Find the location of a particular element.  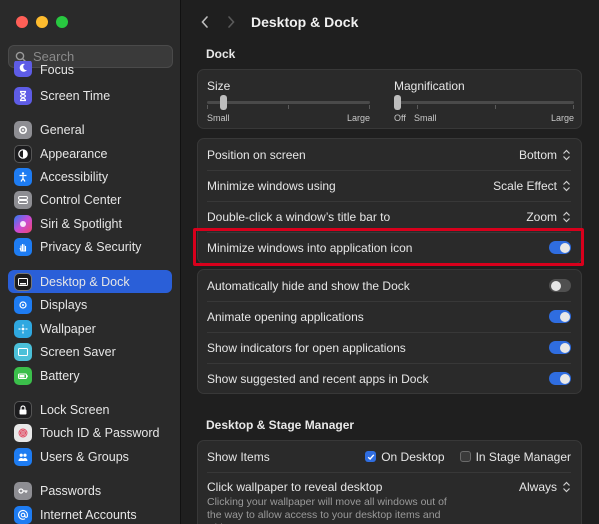

sidebar-item-privacy-security: Privacy & Security is located at coordinates (90, 246).